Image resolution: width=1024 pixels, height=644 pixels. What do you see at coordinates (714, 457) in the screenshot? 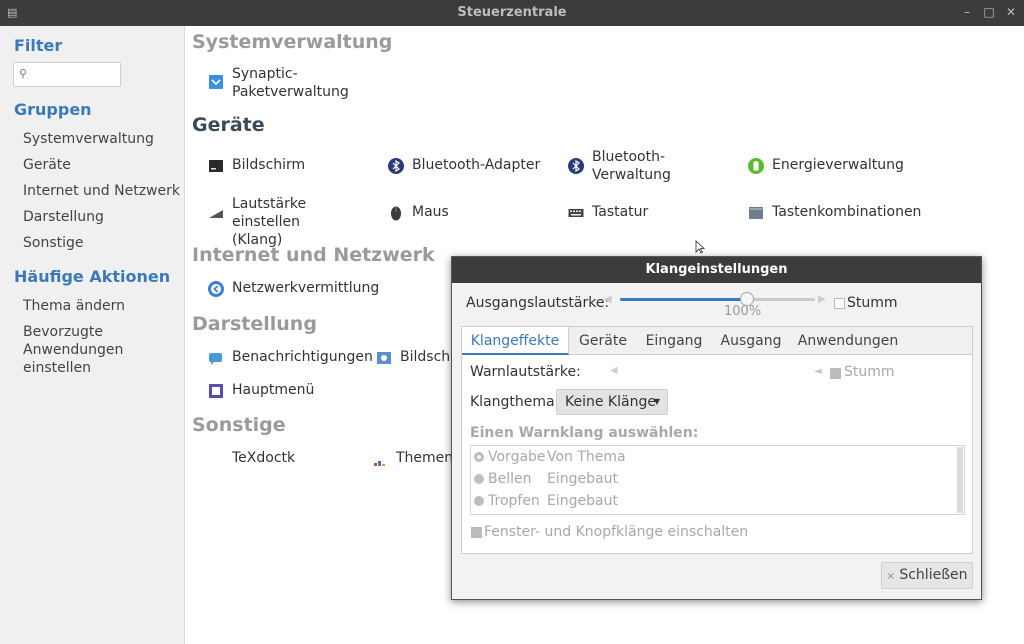
I see `list-item: Vorgabe Von Thema` at bounding box center [714, 457].